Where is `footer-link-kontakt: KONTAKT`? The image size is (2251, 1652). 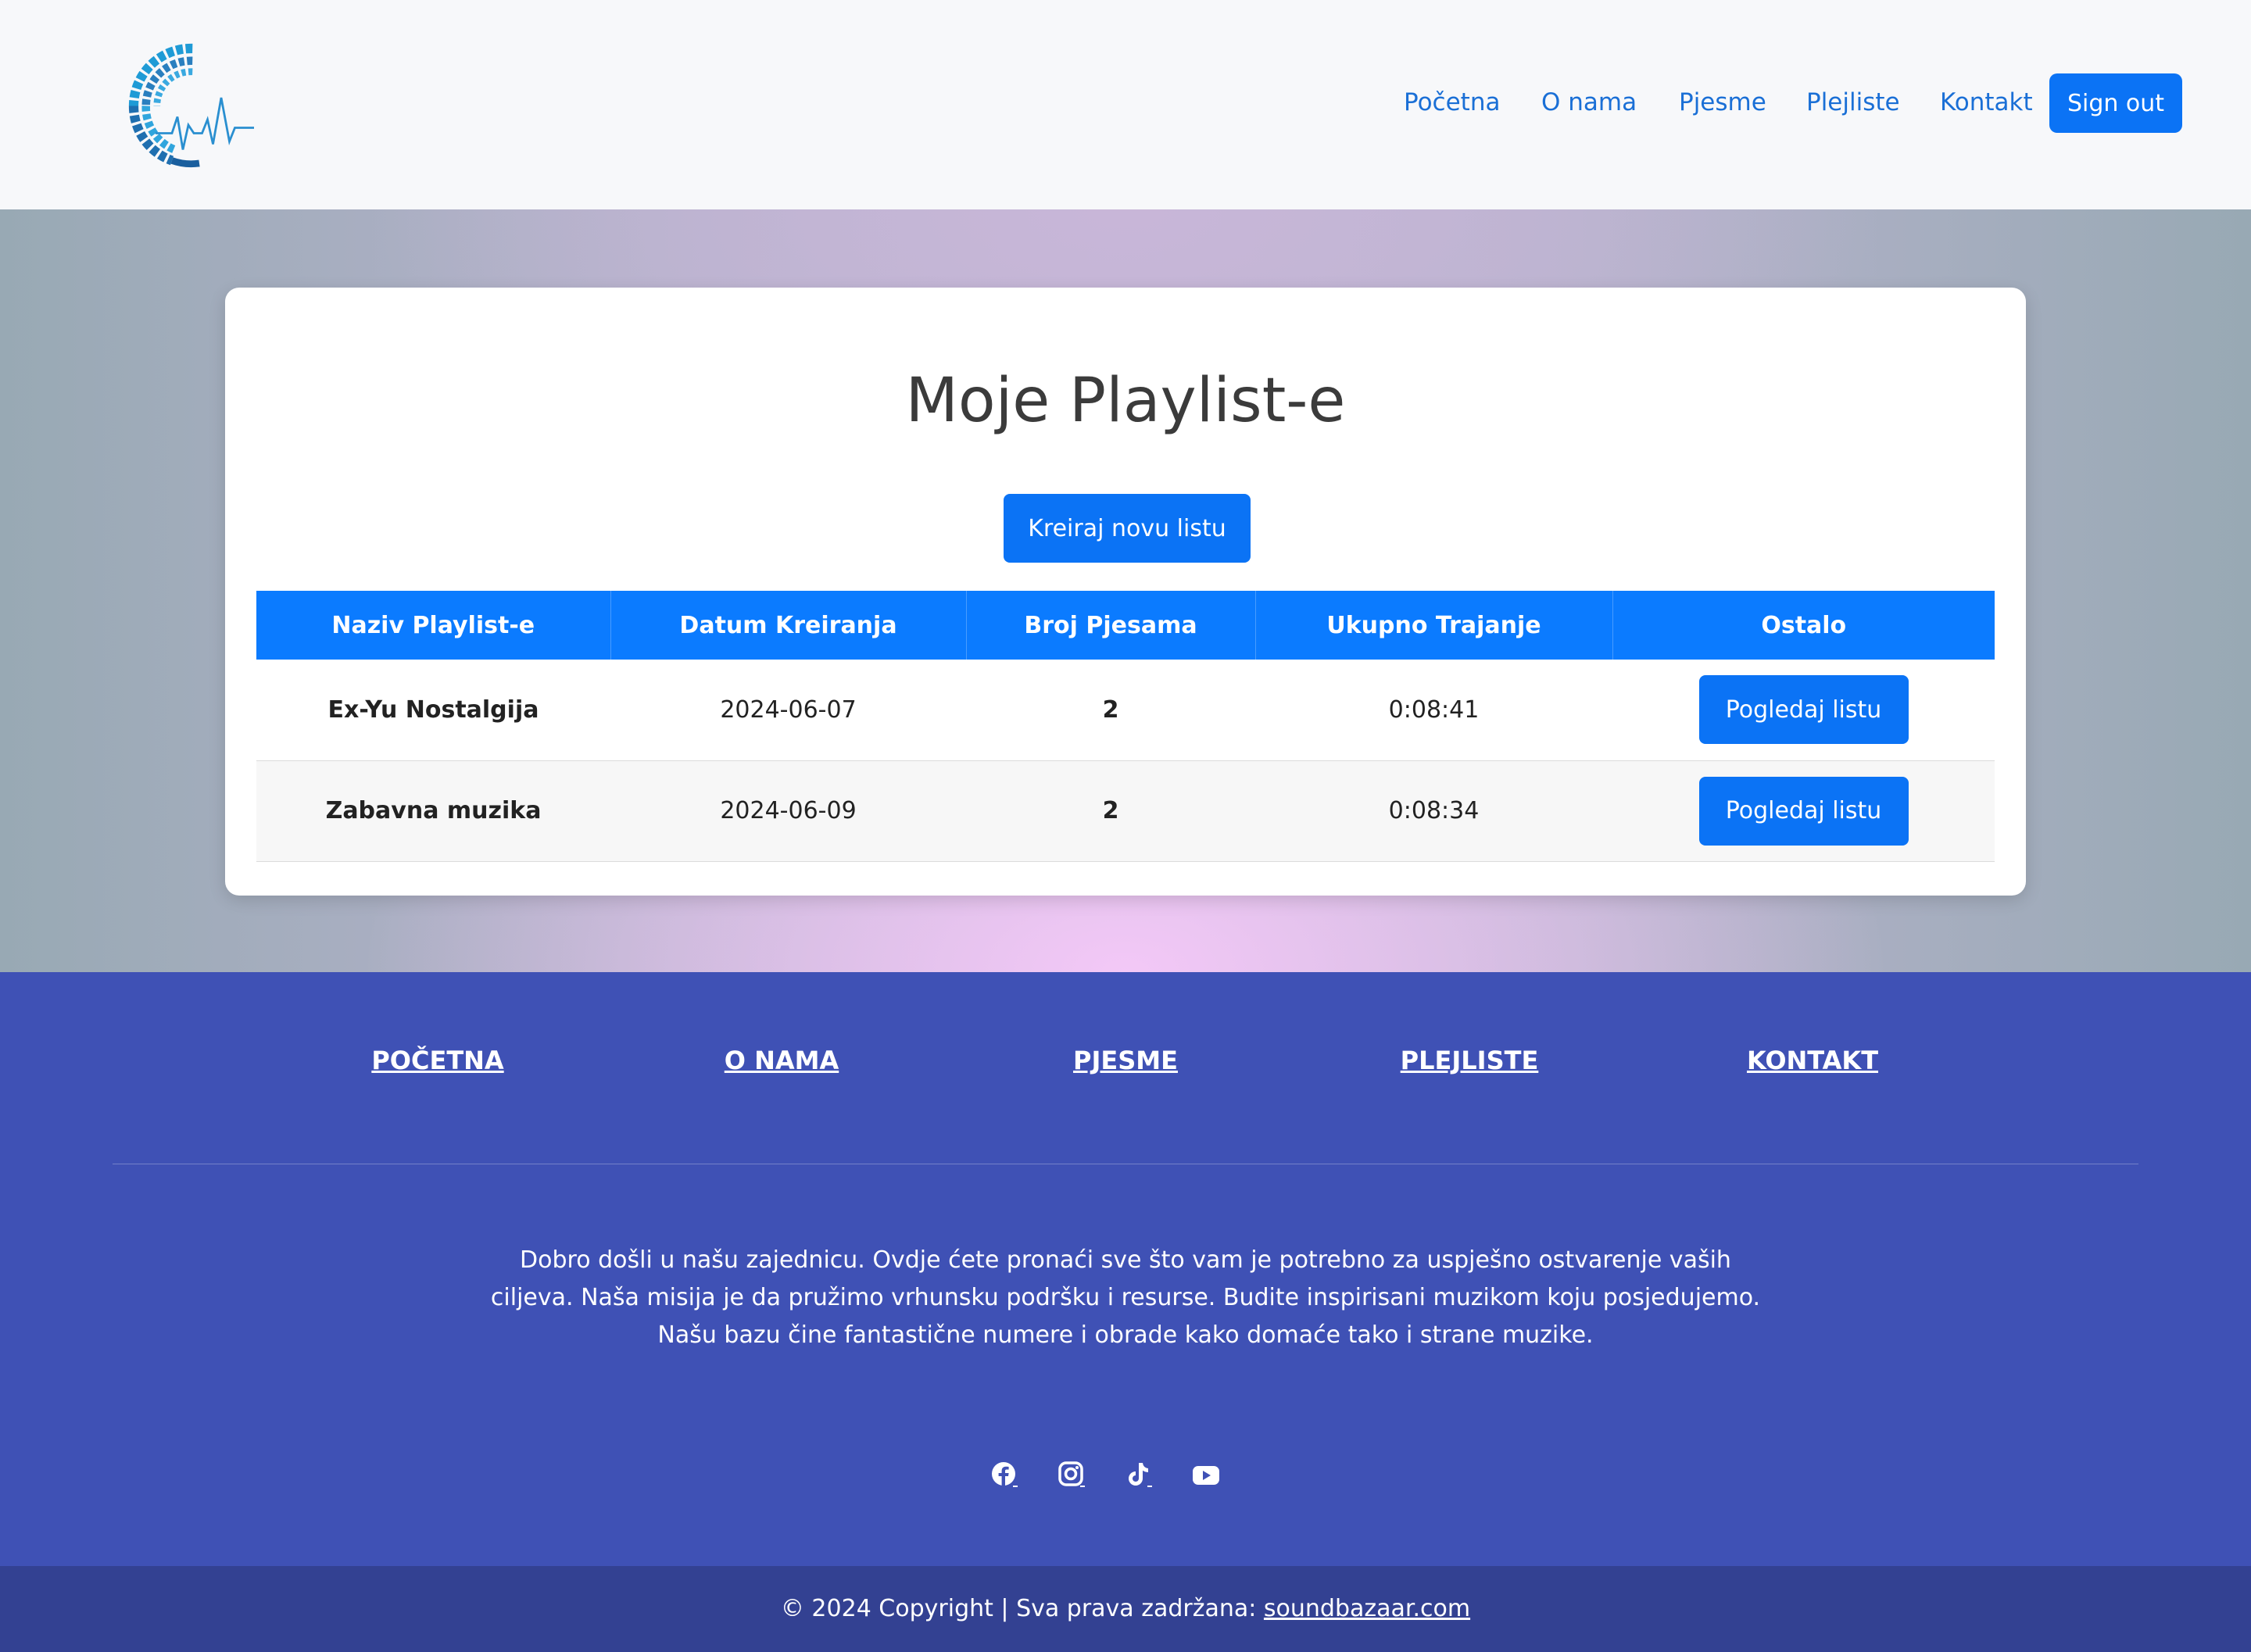
footer-link-kontakt: KONTAKT is located at coordinates (1813, 1060).